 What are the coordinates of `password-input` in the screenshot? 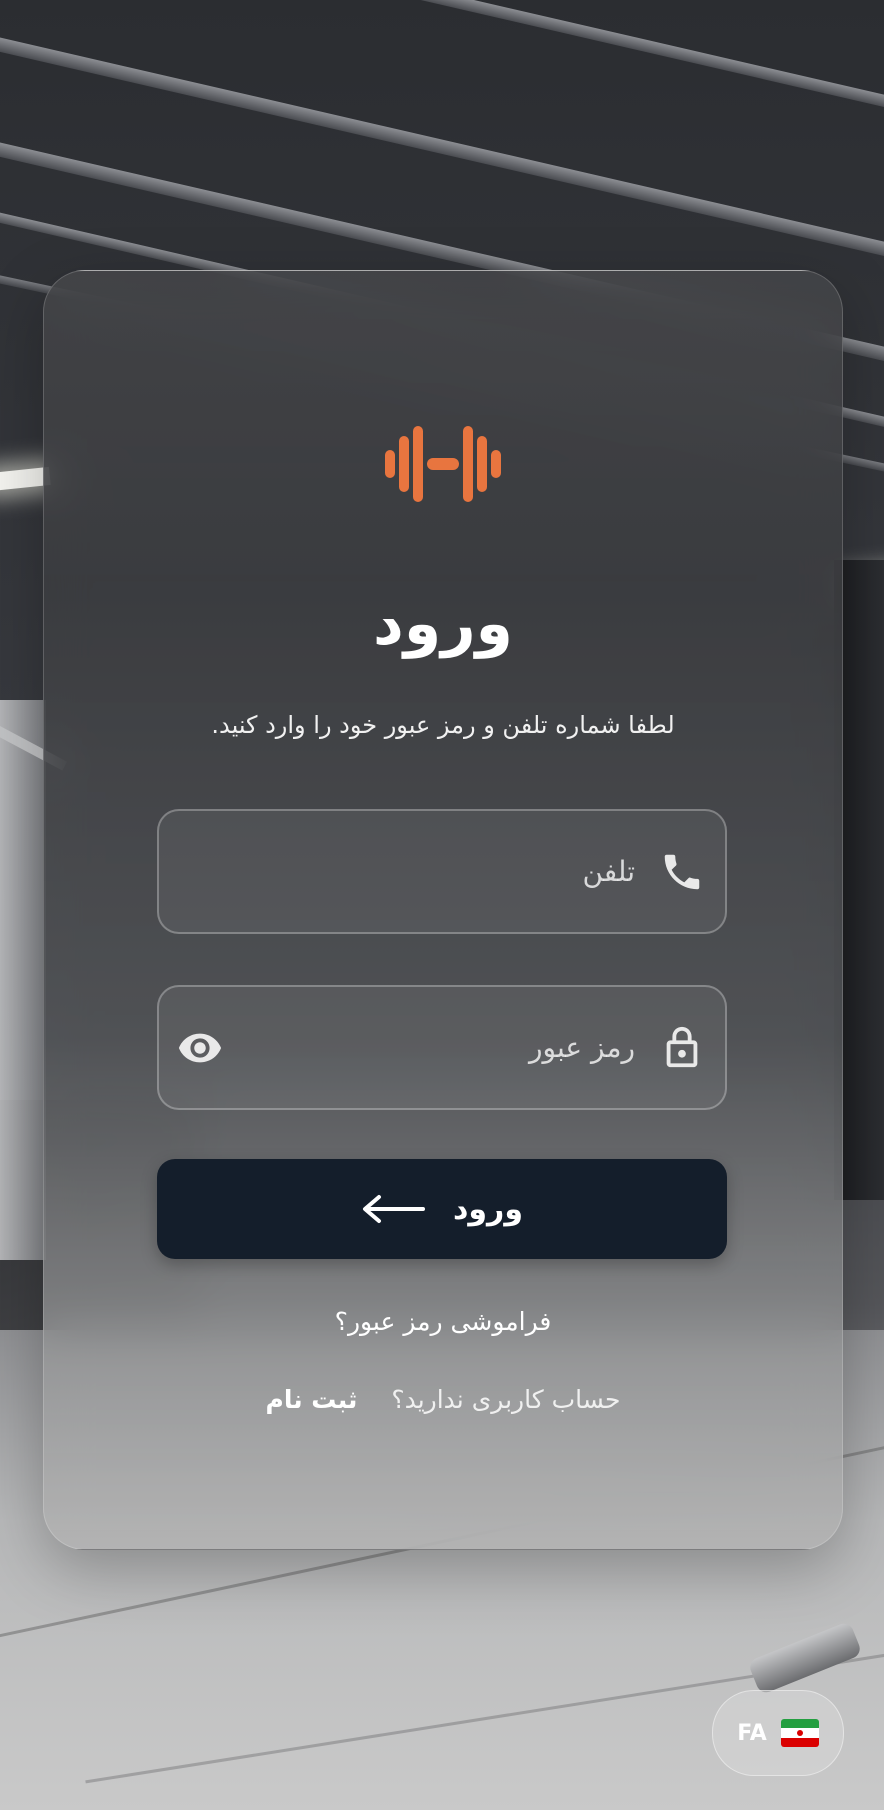 It's located at (438, 1047).